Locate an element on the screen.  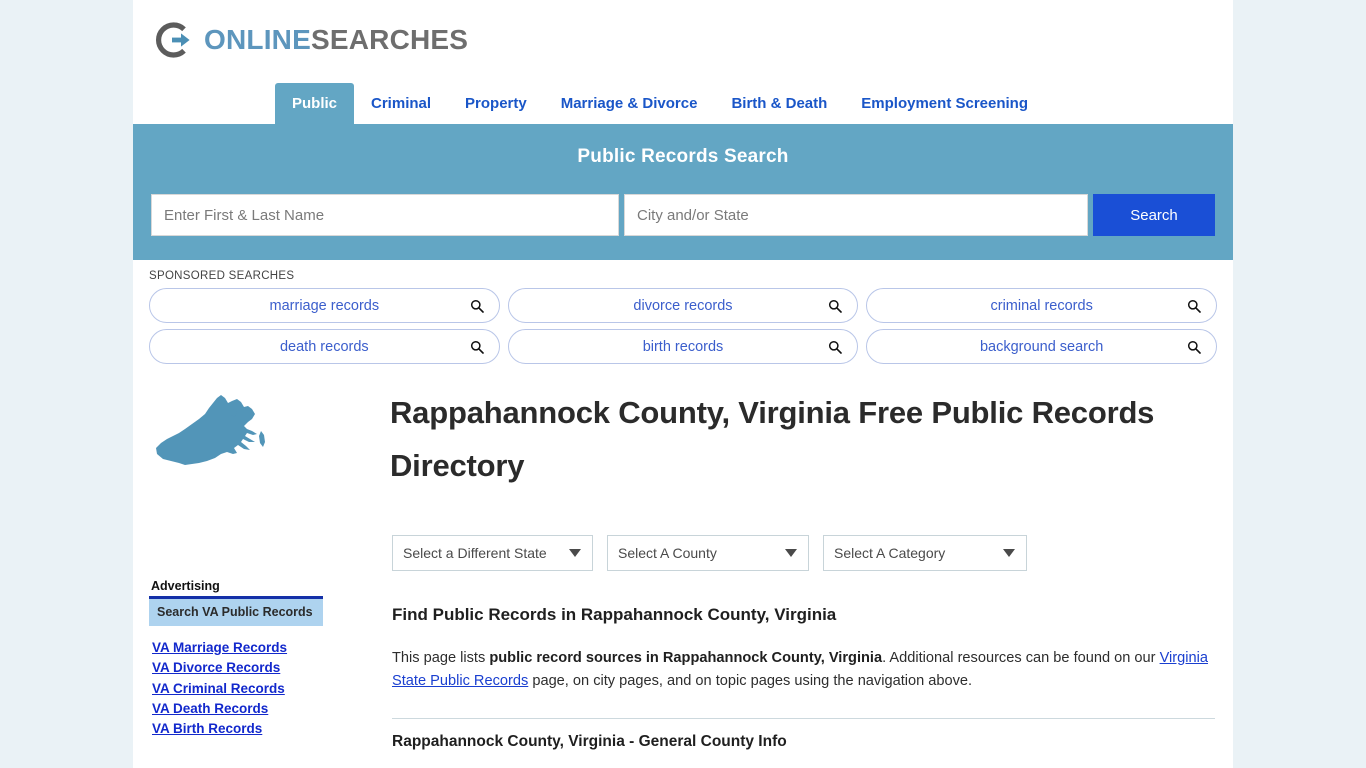
nav-item-public: Public is located at coordinates (315, 103).